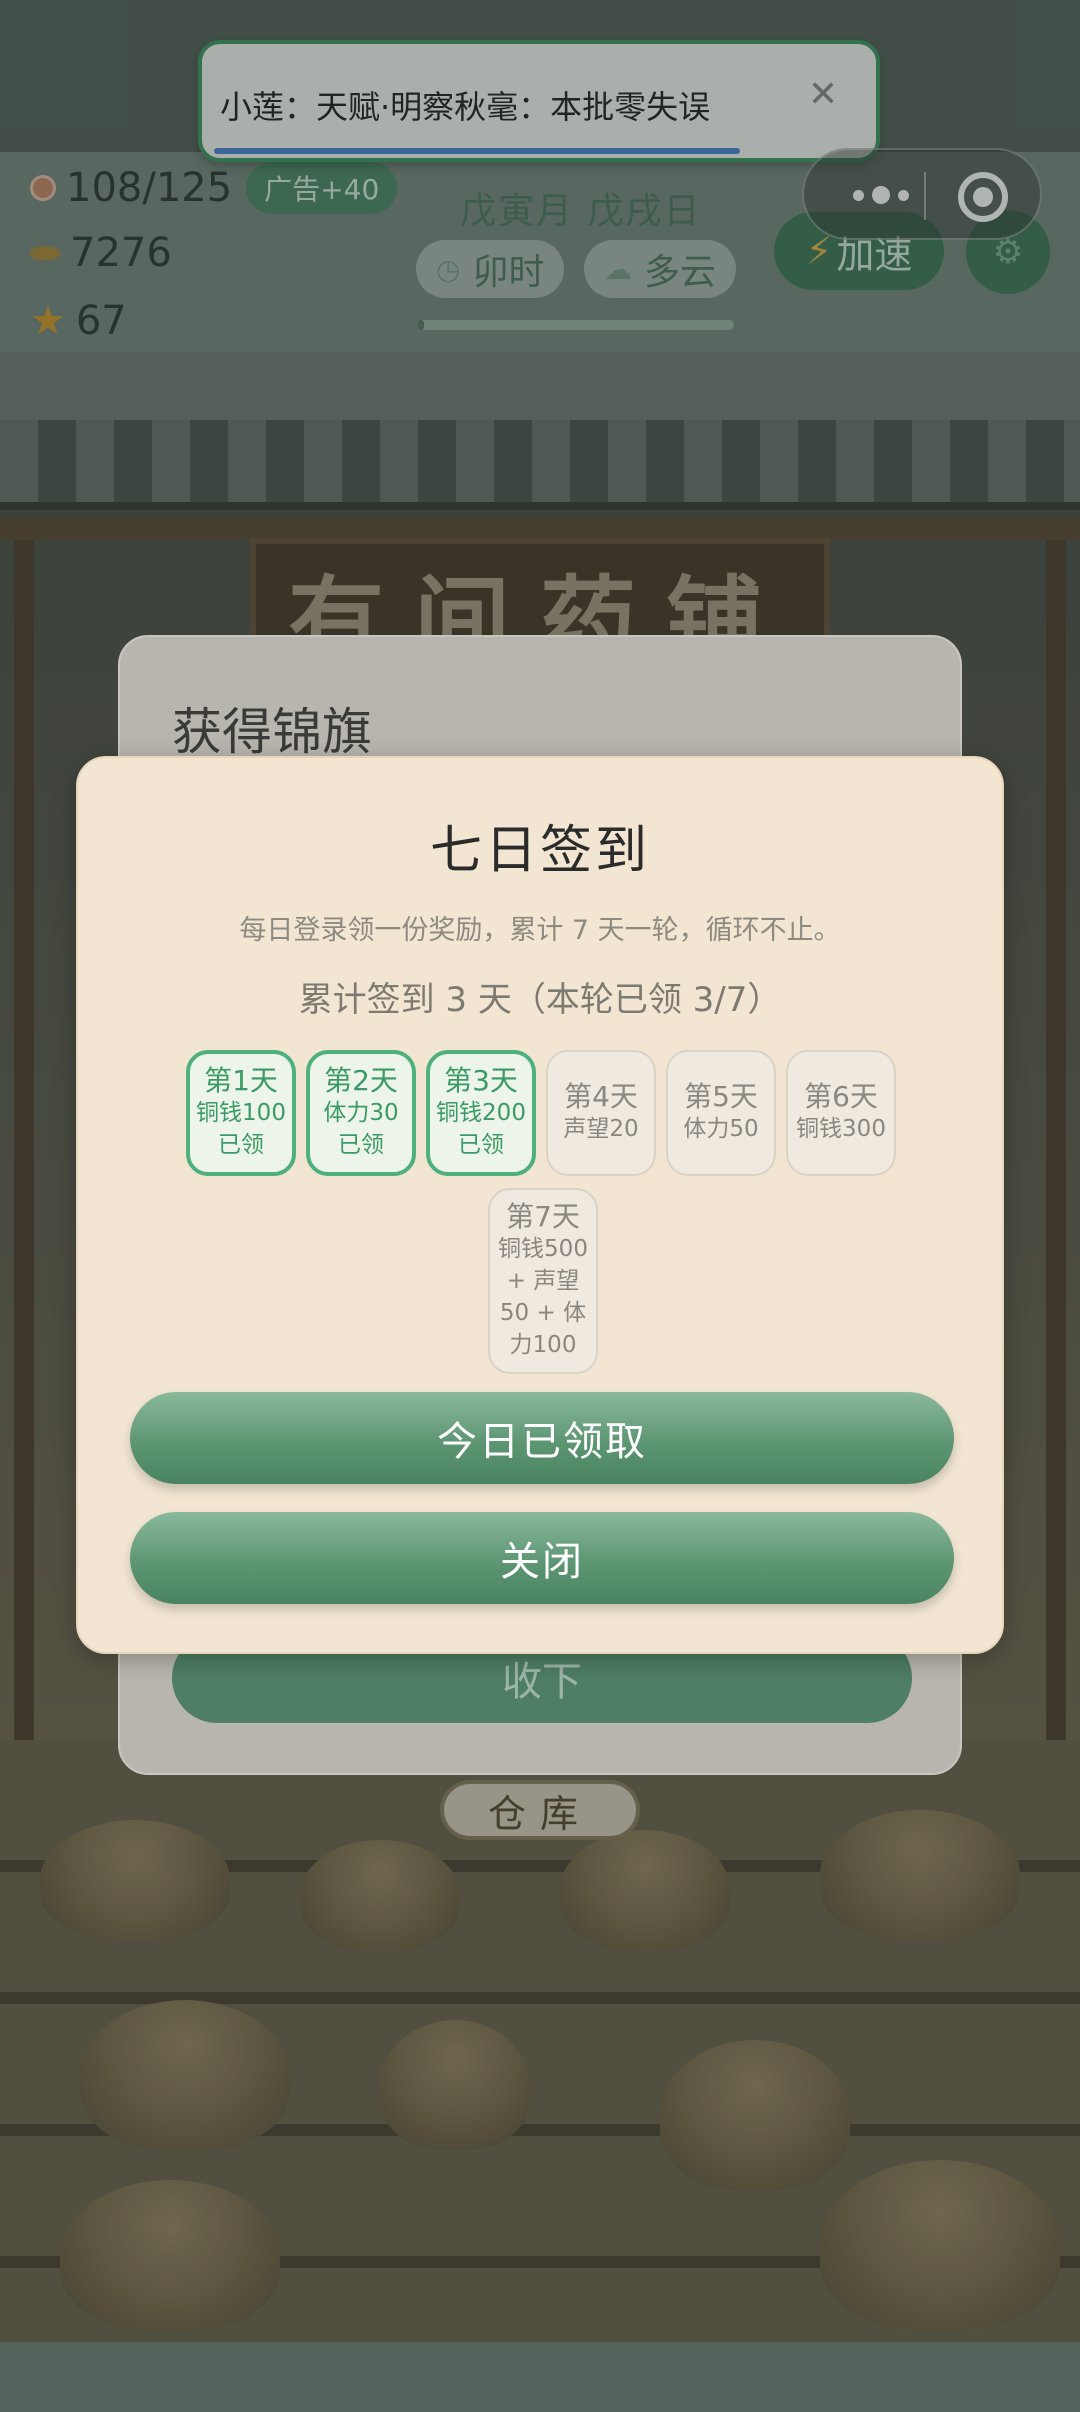  Describe the element at coordinates (601, 1129) in the screenshot. I see `day-reward: 声望20` at that location.